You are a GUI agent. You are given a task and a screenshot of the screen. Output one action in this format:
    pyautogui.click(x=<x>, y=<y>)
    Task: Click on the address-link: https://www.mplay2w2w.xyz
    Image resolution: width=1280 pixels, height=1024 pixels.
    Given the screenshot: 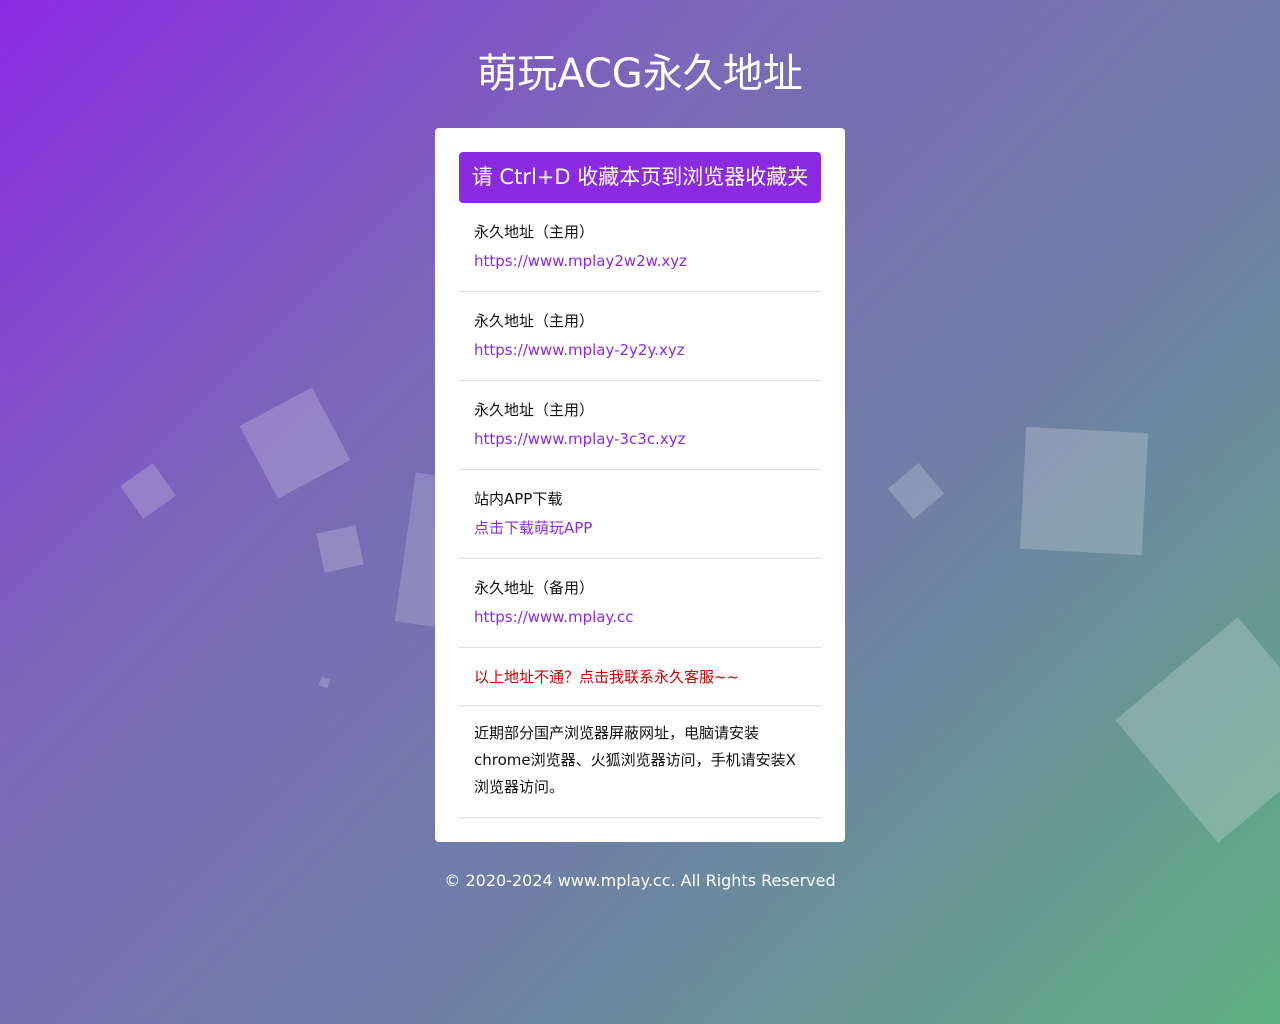 What is the action you would take?
    pyautogui.click(x=640, y=261)
    